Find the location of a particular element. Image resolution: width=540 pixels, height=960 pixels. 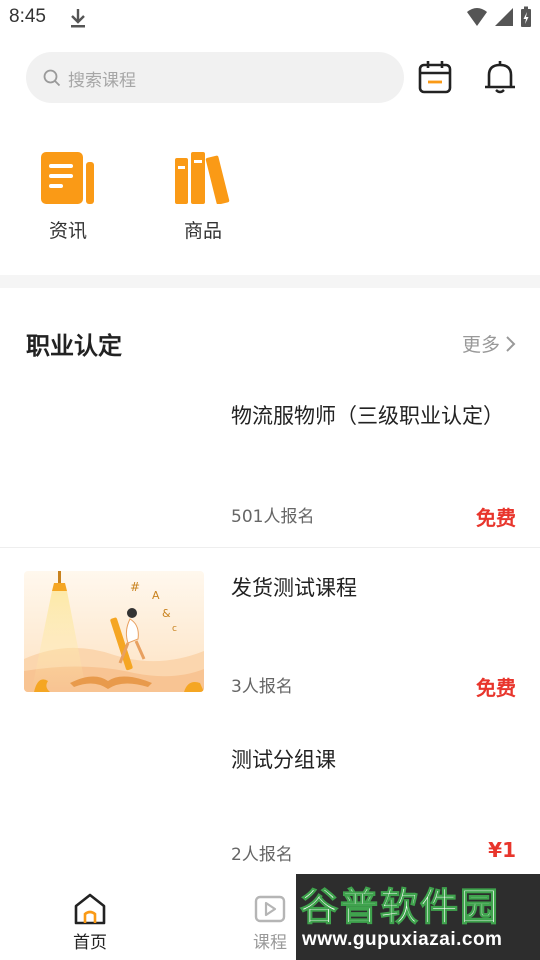

quick-entry-products: 商品 is located at coordinates (203, 196).